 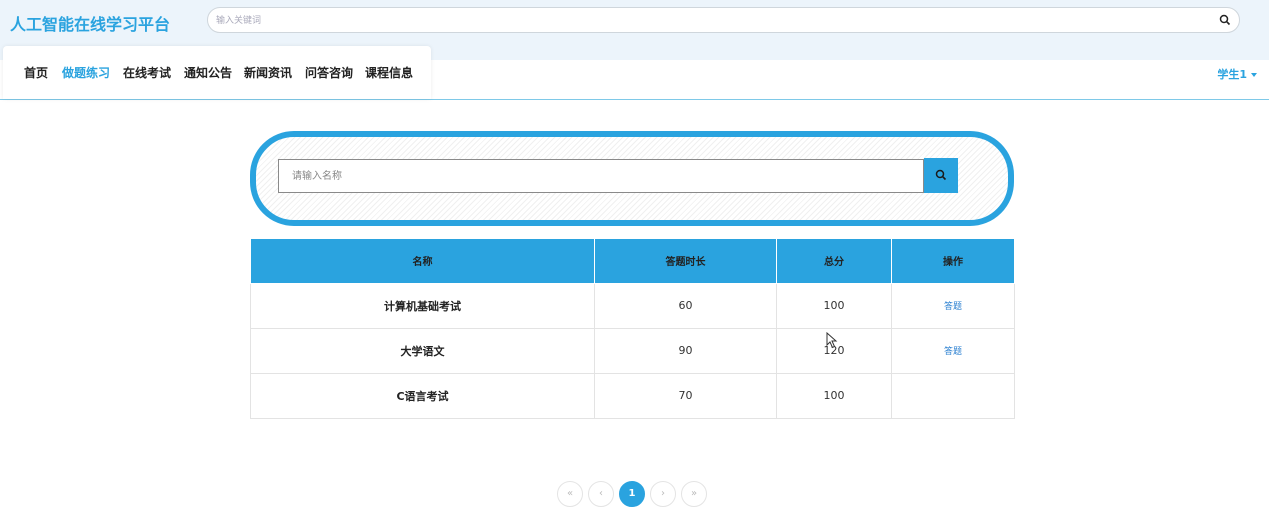 I want to click on column-header-duration: 答题时长, so click(x=685, y=261).